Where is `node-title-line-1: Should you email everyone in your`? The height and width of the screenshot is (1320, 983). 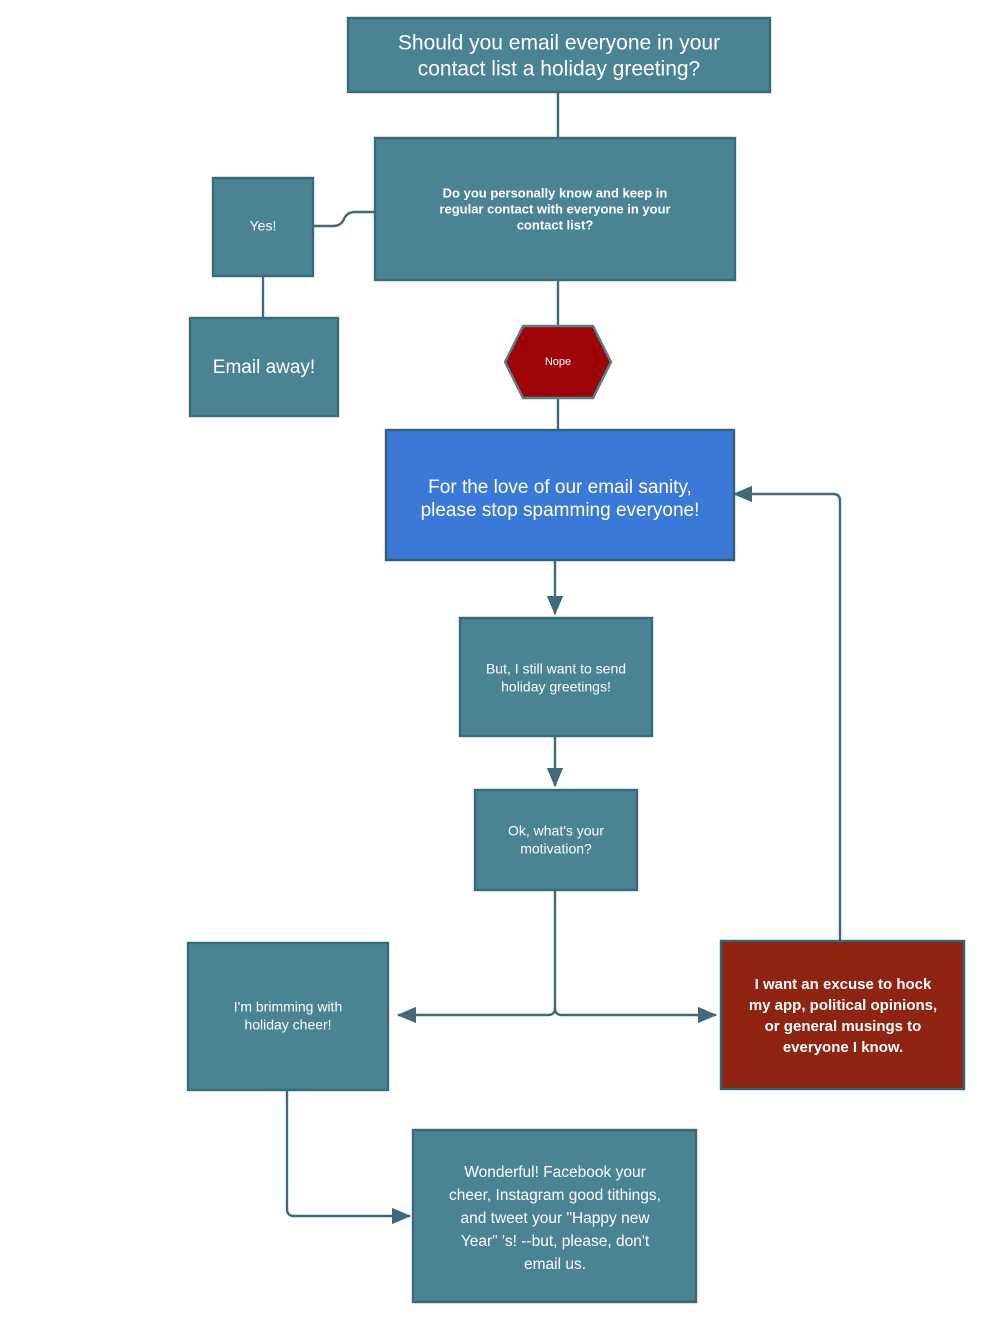
node-title-line-1: Should you email everyone in your is located at coordinates (559, 43).